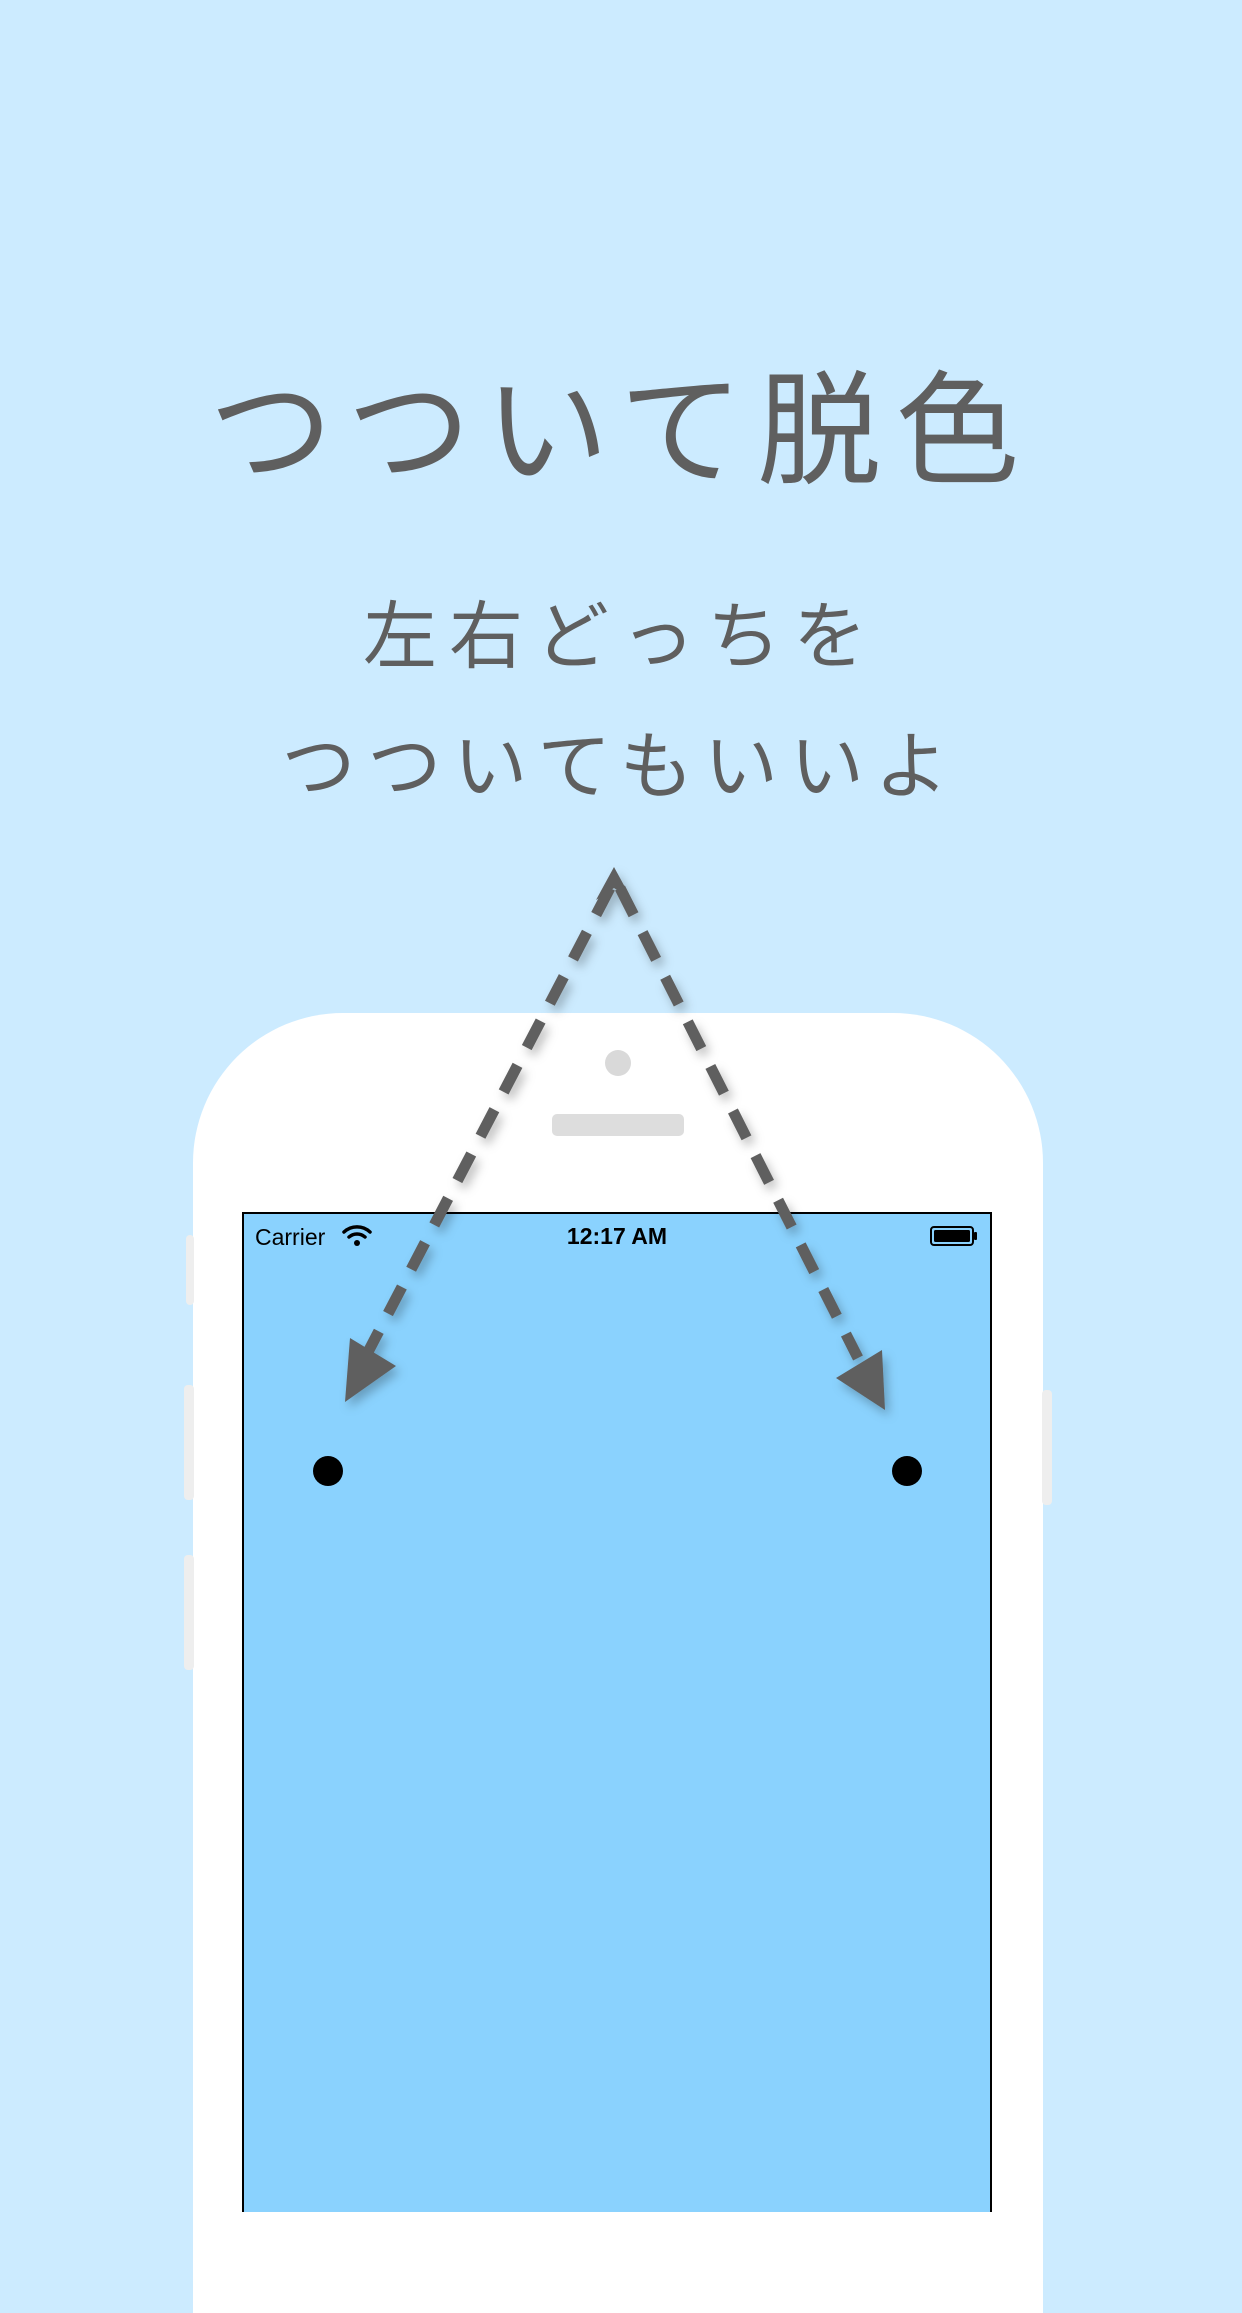 This screenshot has height=2313, width=1242. I want to click on phone-power-button, so click(1047, 1447).